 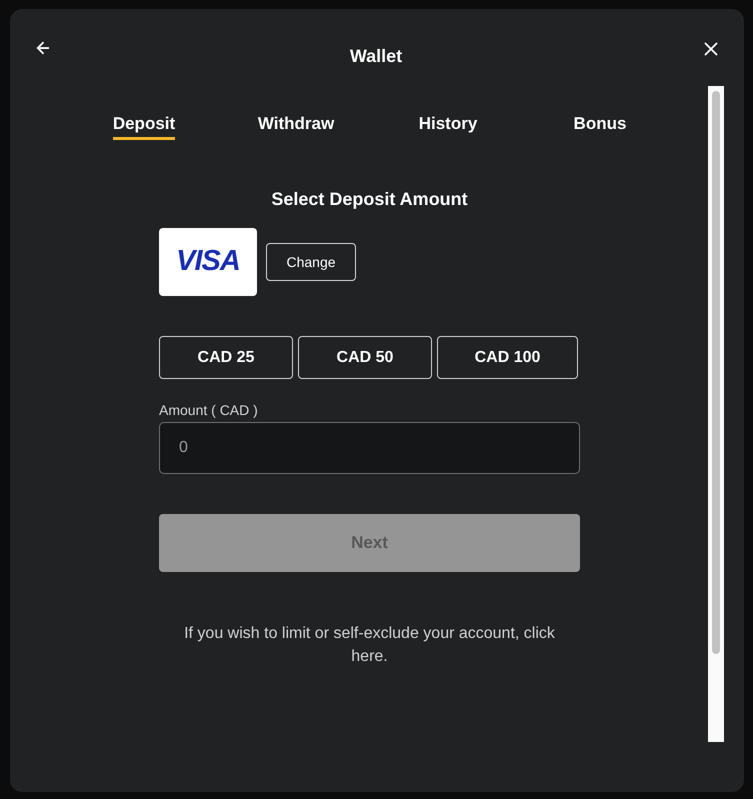 I want to click on self-exclusion-note: If you wish to limit or self-exclude your account, click here., so click(x=369, y=645).